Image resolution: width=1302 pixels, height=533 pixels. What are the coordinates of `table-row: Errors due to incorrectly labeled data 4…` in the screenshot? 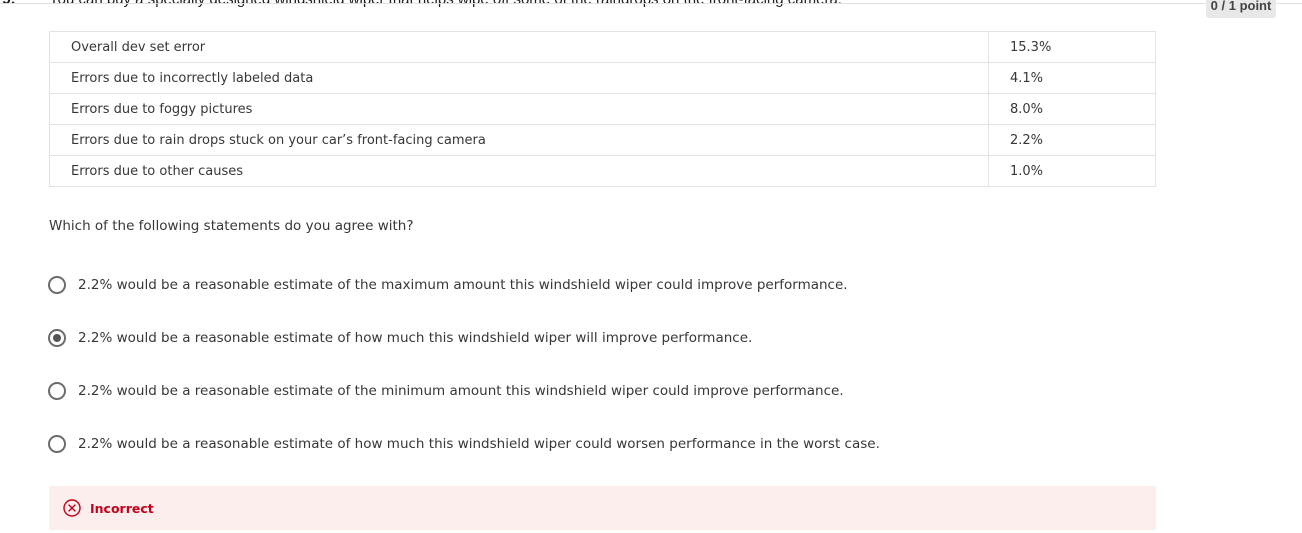 It's located at (602, 78).